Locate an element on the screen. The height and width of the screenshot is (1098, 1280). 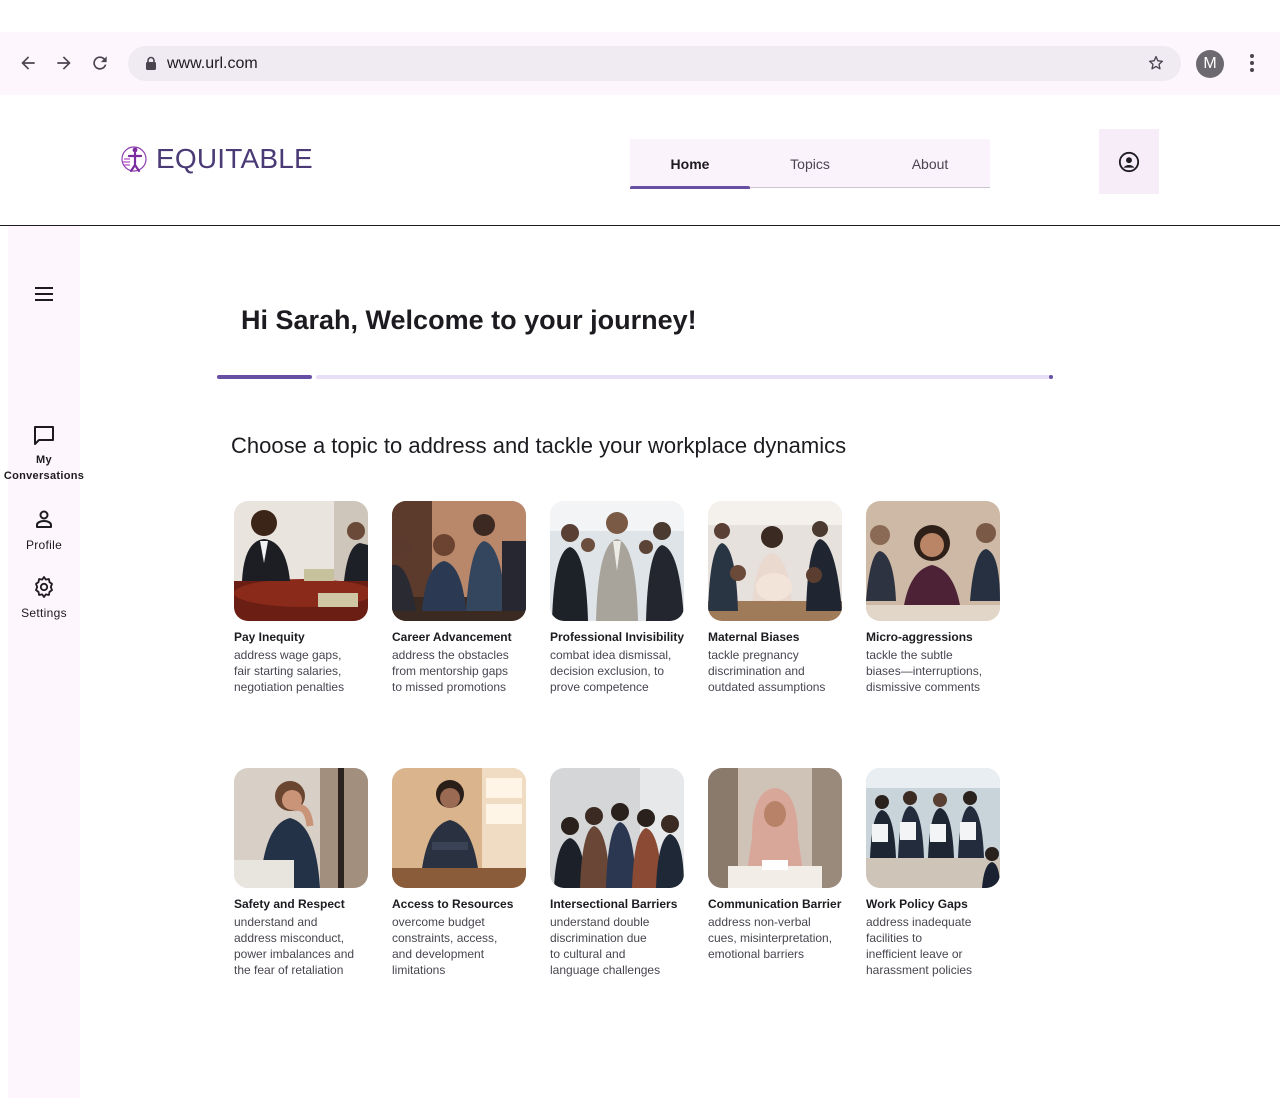
topic-title: Safety and Respect is located at coordinates (289, 904).